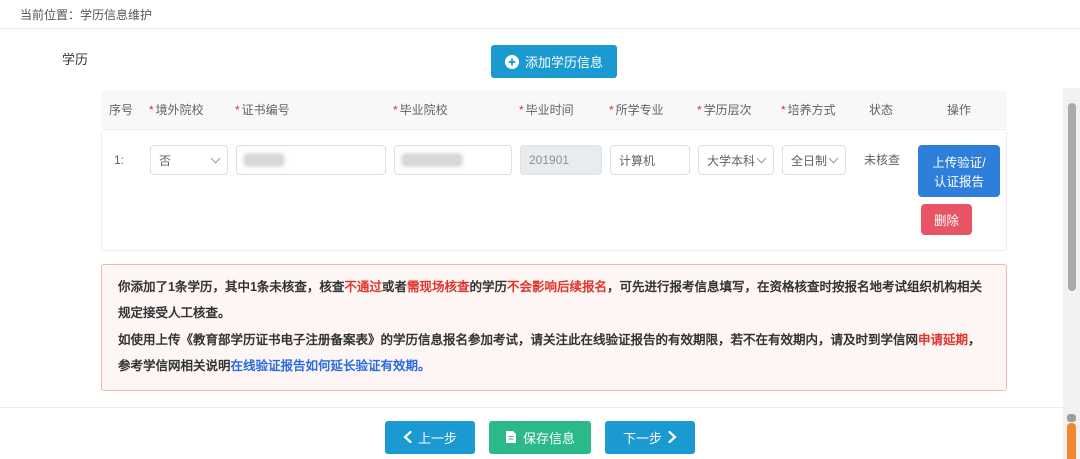 The width and height of the screenshot is (1080, 459). Describe the element at coordinates (540, 14) in the screenshot. I see `breadcrumb: 当前位置：学历信息维护` at that location.